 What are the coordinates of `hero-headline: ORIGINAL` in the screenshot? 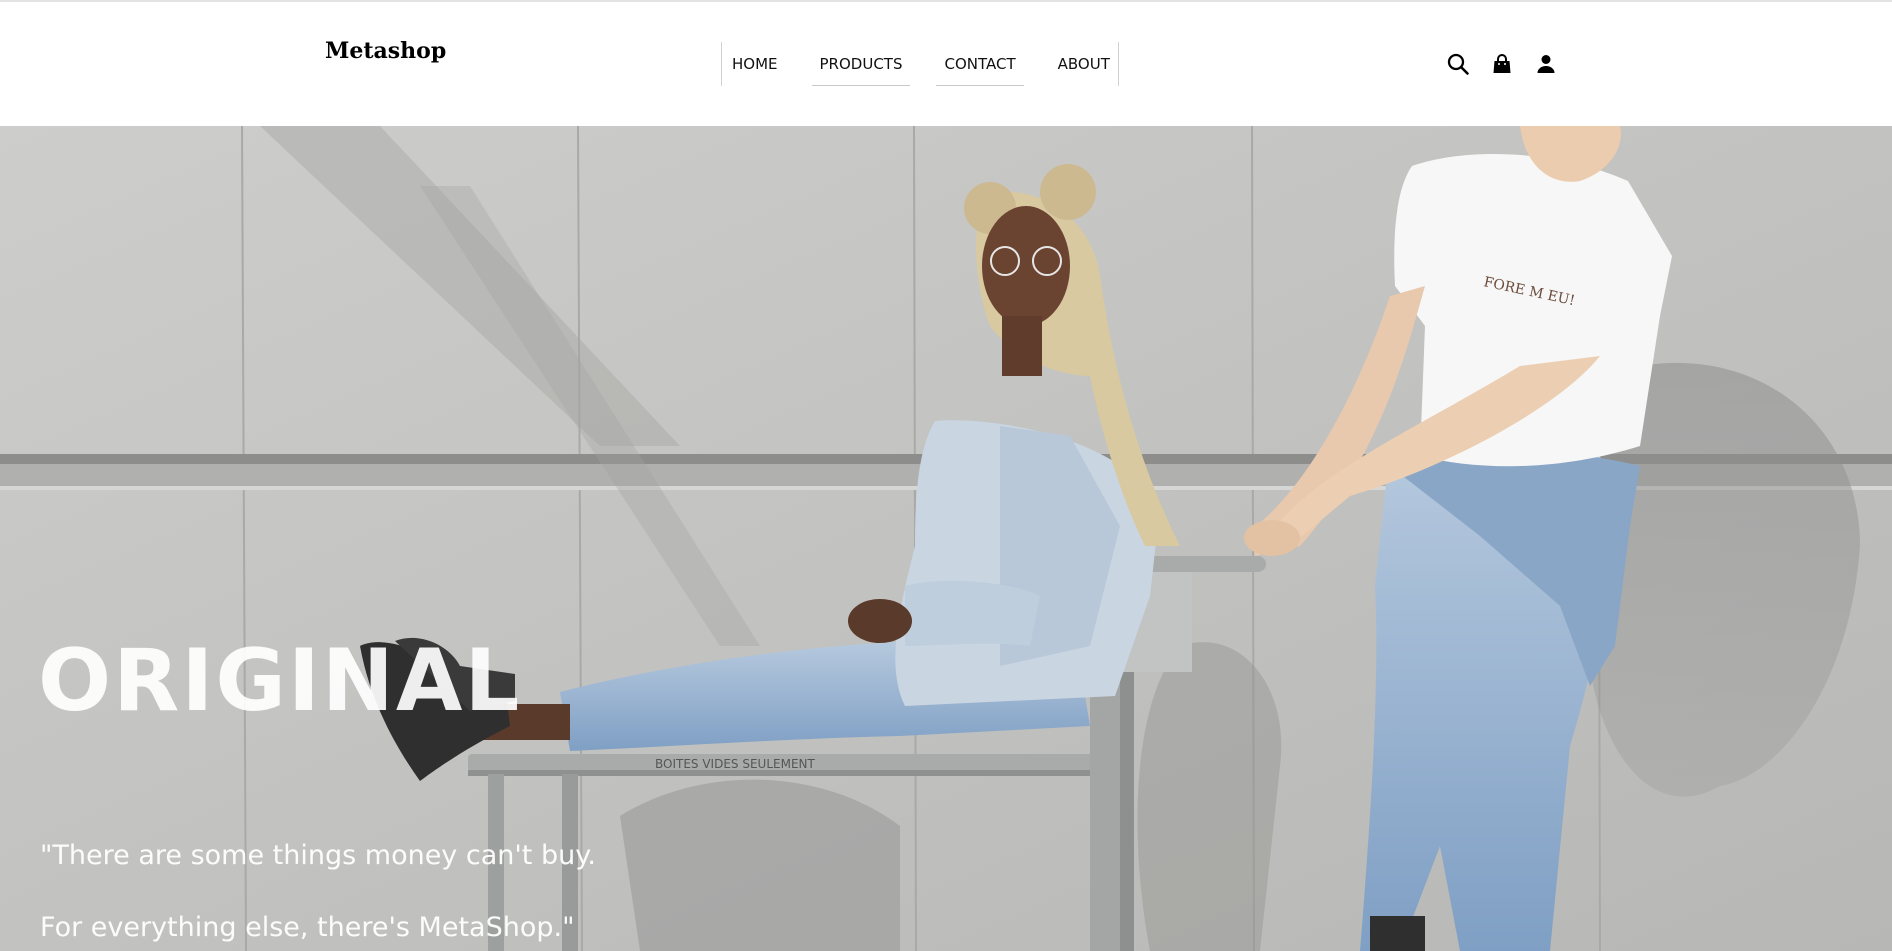 It's located at (280, 681).